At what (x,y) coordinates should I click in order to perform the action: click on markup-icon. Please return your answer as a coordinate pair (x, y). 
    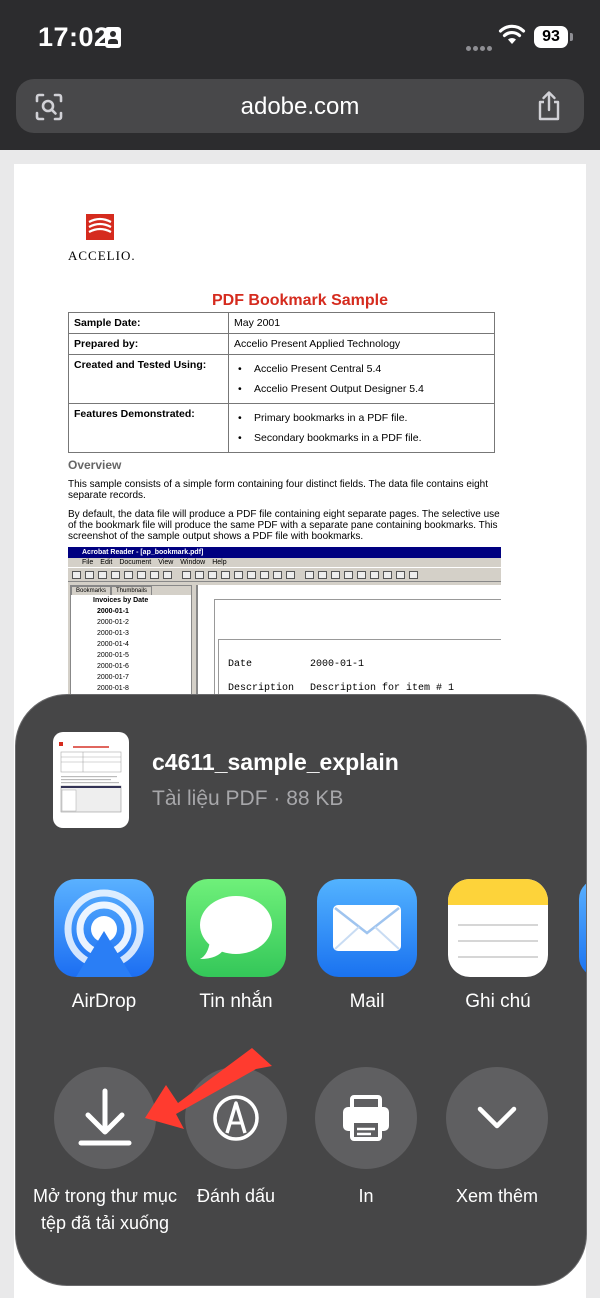
    Looking at the image, I should click on (236, 1118).